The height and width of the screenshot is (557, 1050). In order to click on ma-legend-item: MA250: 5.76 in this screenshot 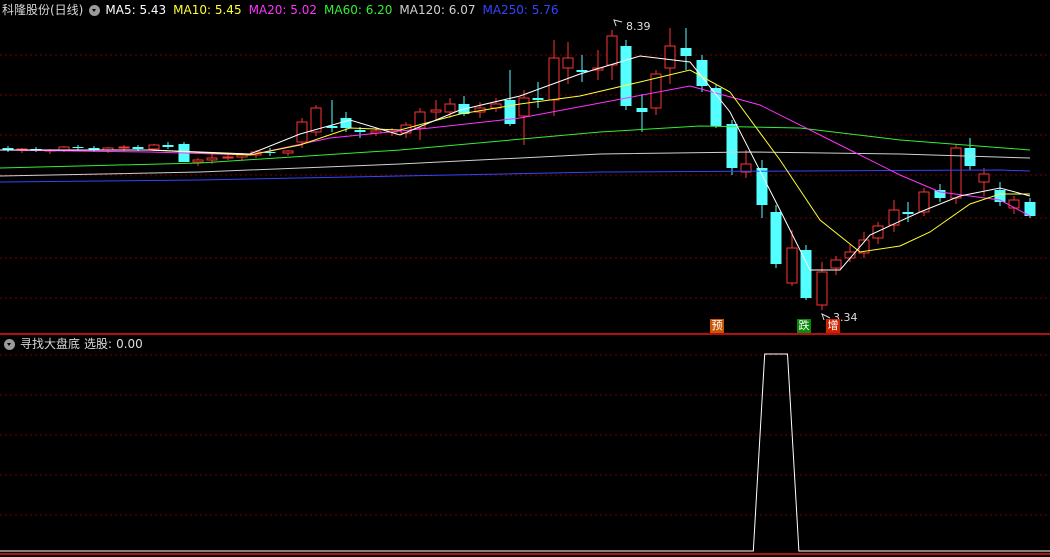, I will do `click(520, 10)`.